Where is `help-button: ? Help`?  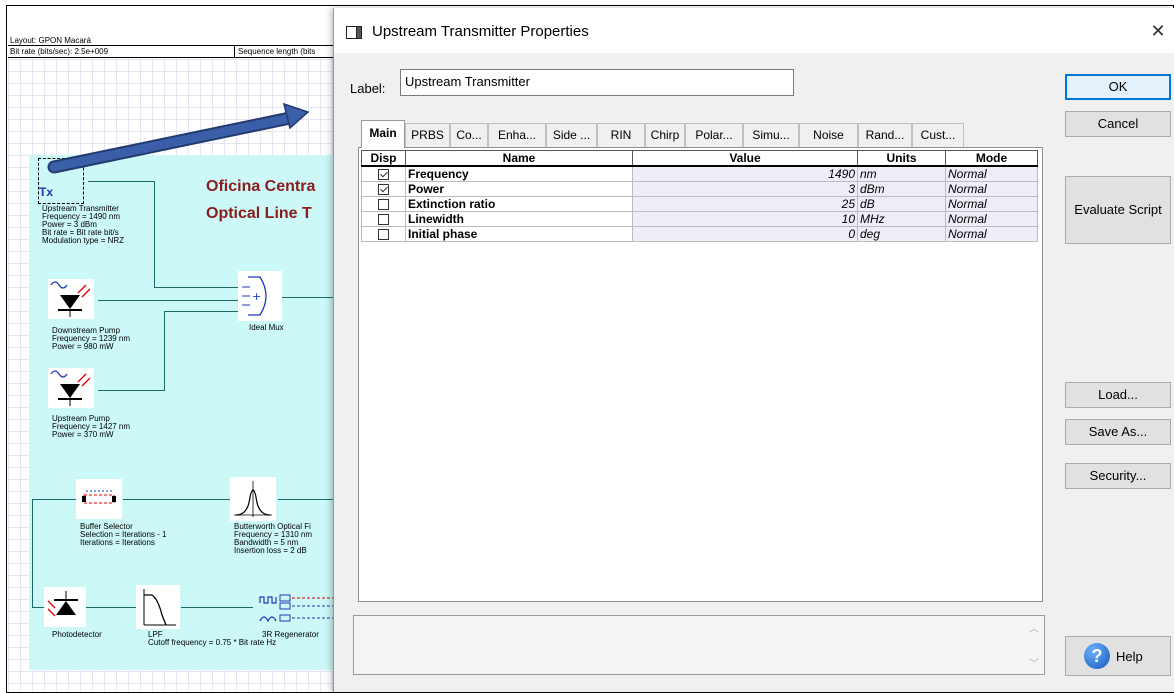 help-button: ? Help is located at coordinates (1118, 656).